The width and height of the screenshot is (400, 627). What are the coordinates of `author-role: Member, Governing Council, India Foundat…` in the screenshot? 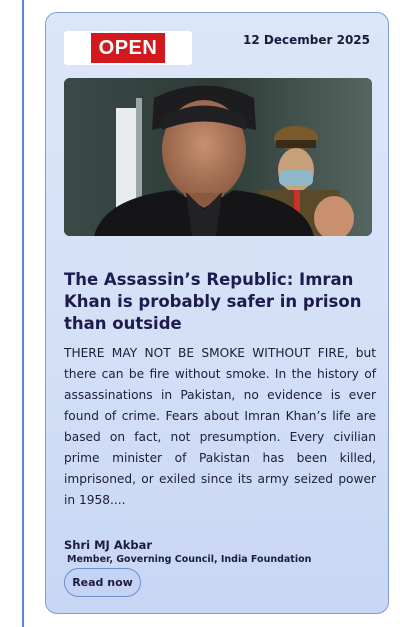 It's located at (189, 559).